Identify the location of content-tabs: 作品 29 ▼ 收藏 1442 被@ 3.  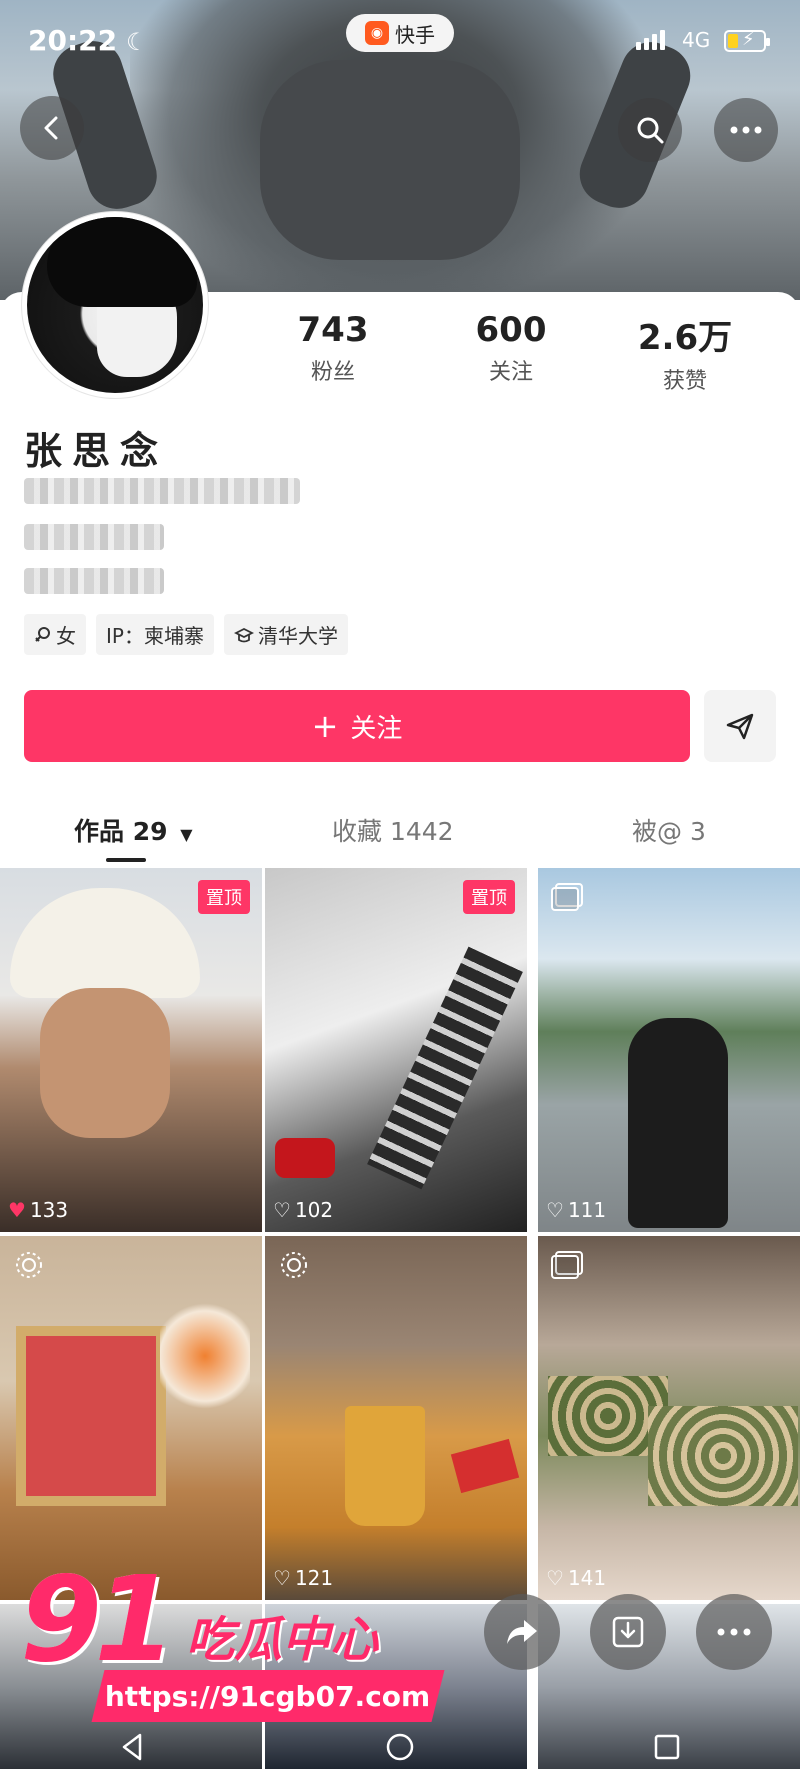
(400, 834).